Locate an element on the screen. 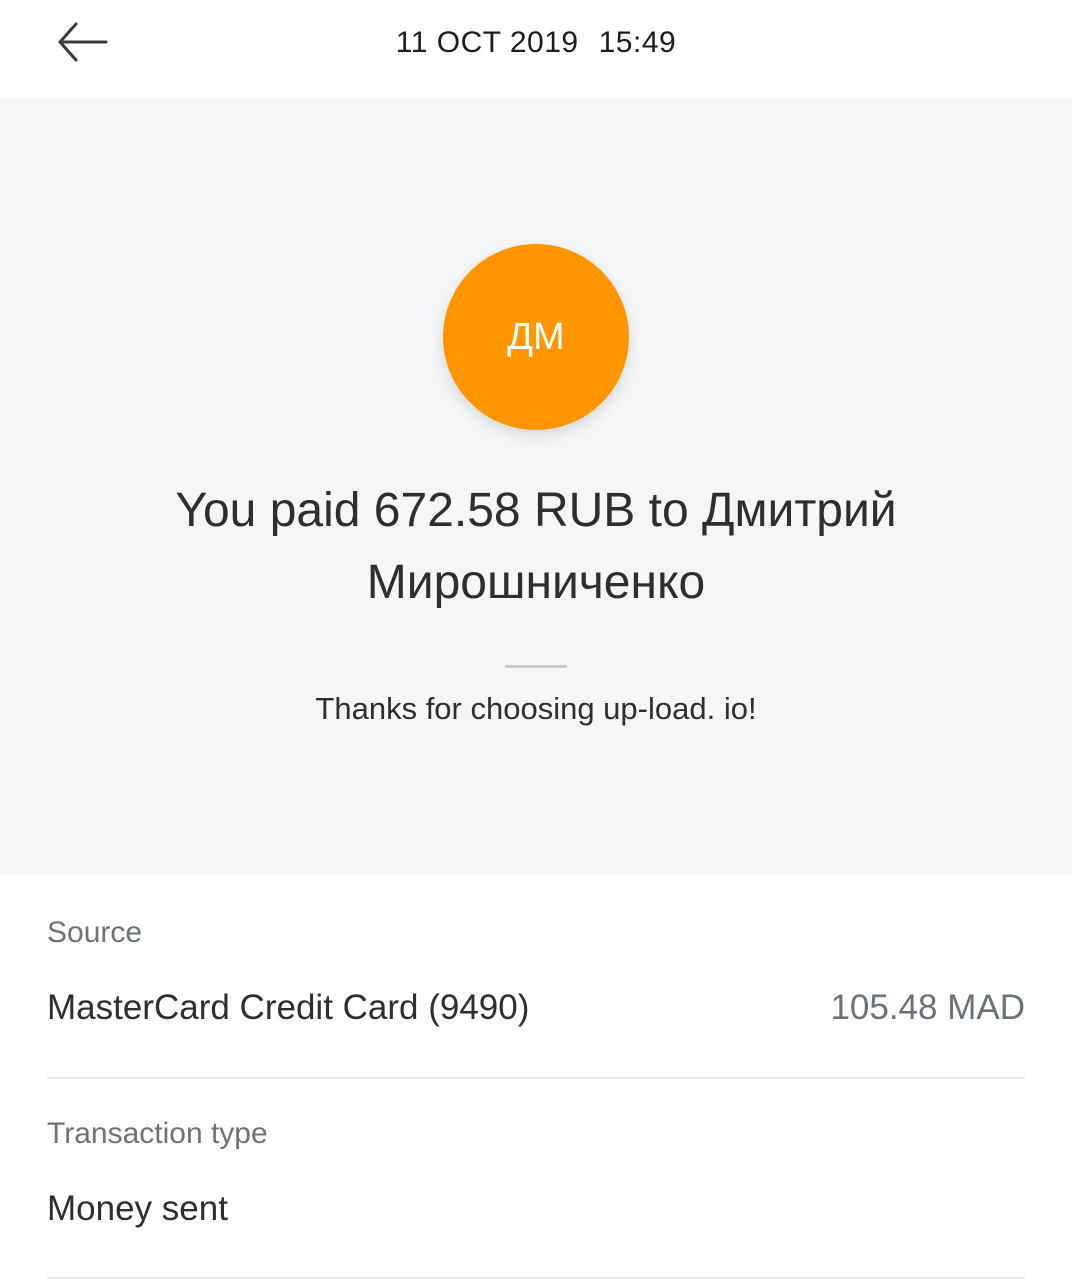 Image resolution: width=1072 pixels, height=1280 pixels. avatar: ДМ is located at coordinates (536, 337).